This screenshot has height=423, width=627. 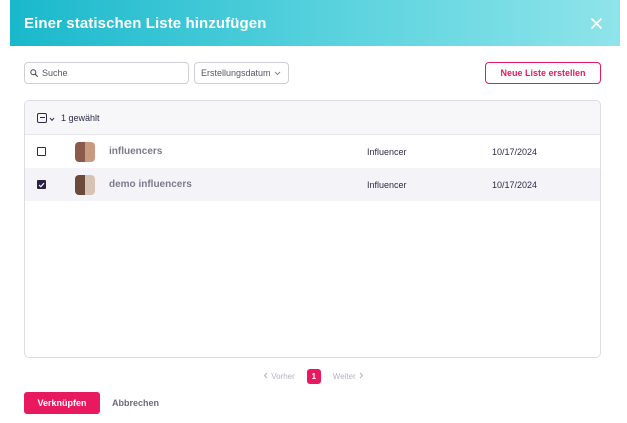 I want to click on sort-select: Erstellungsdatum, so click(x=241, y=73).